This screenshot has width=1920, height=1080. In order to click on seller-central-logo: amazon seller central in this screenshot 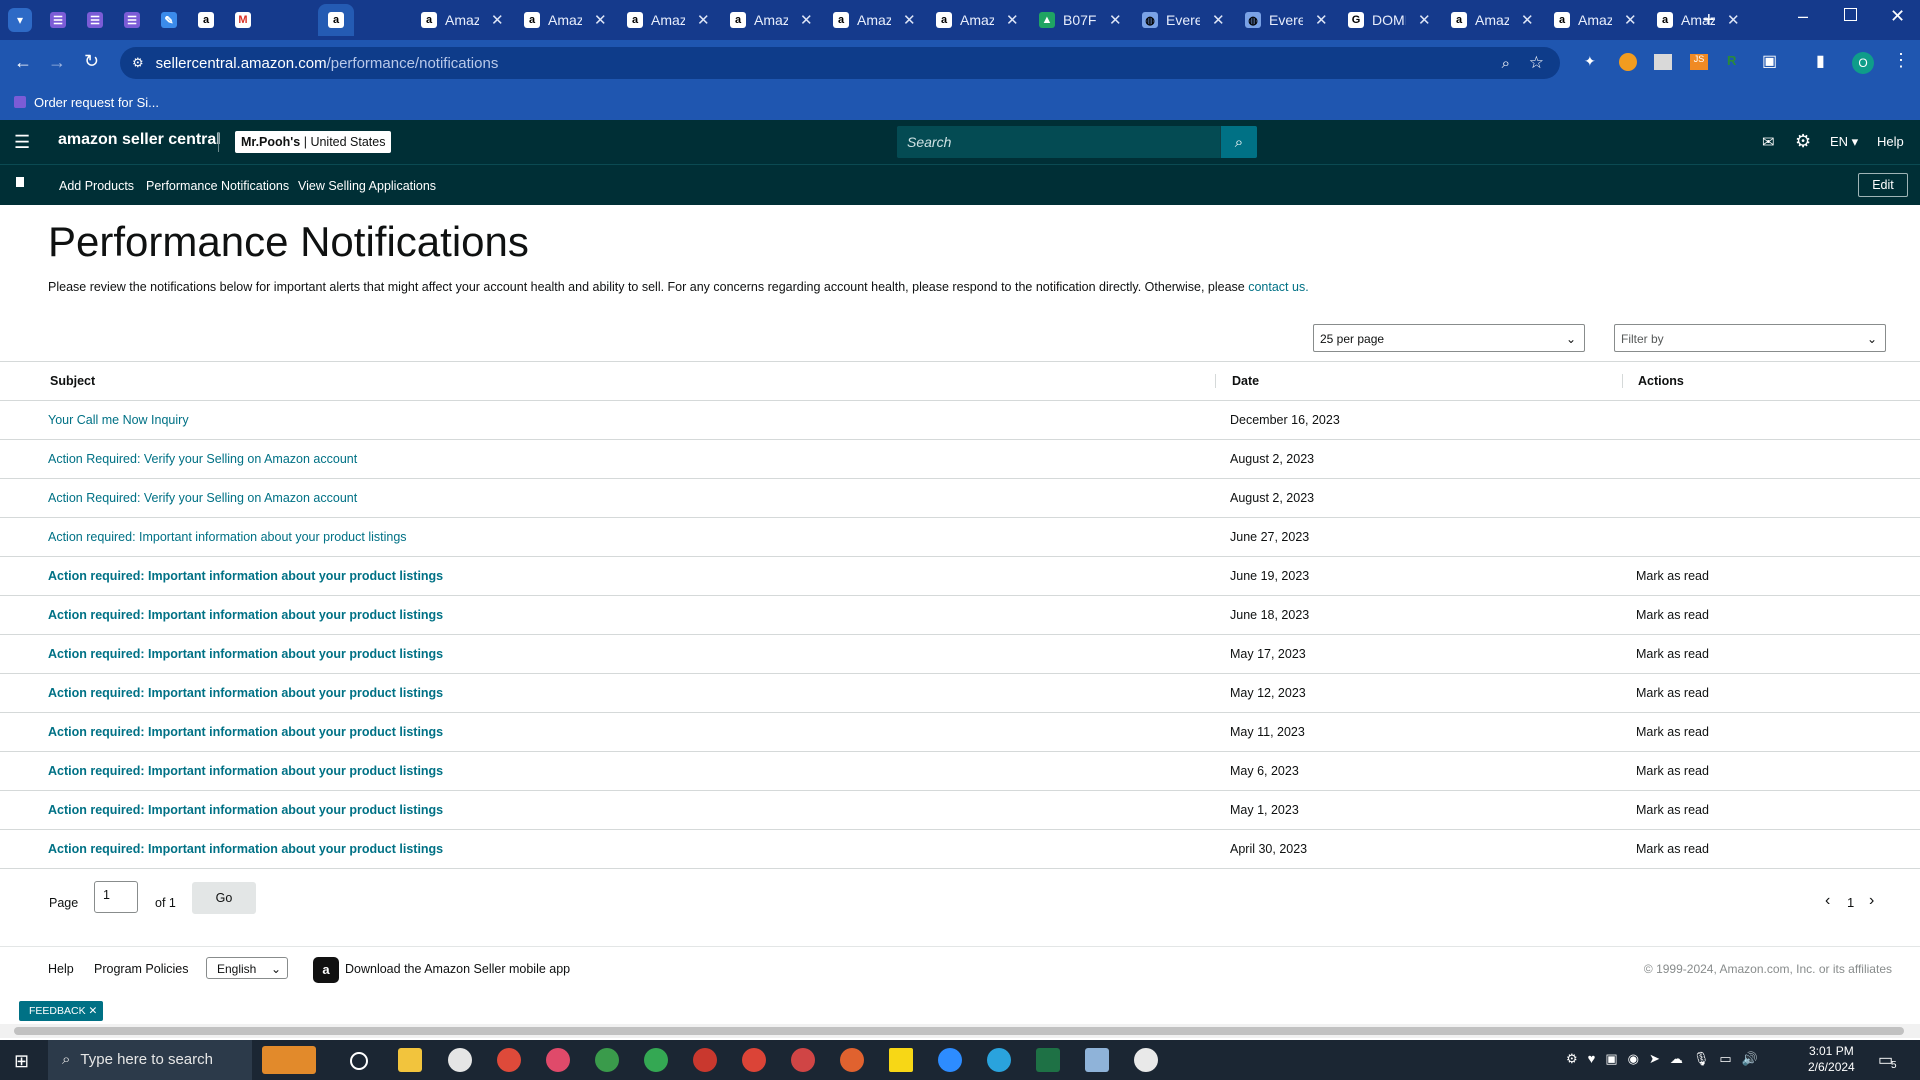, I will do `click(139, 140)`.